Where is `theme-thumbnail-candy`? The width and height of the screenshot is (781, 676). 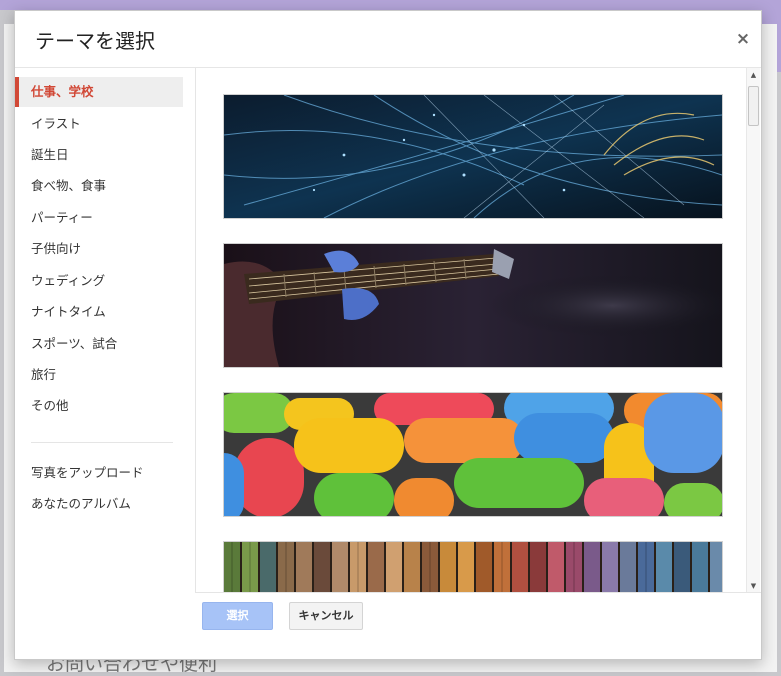
theme-thumbnail-candy is located at coordinates (473, 454).